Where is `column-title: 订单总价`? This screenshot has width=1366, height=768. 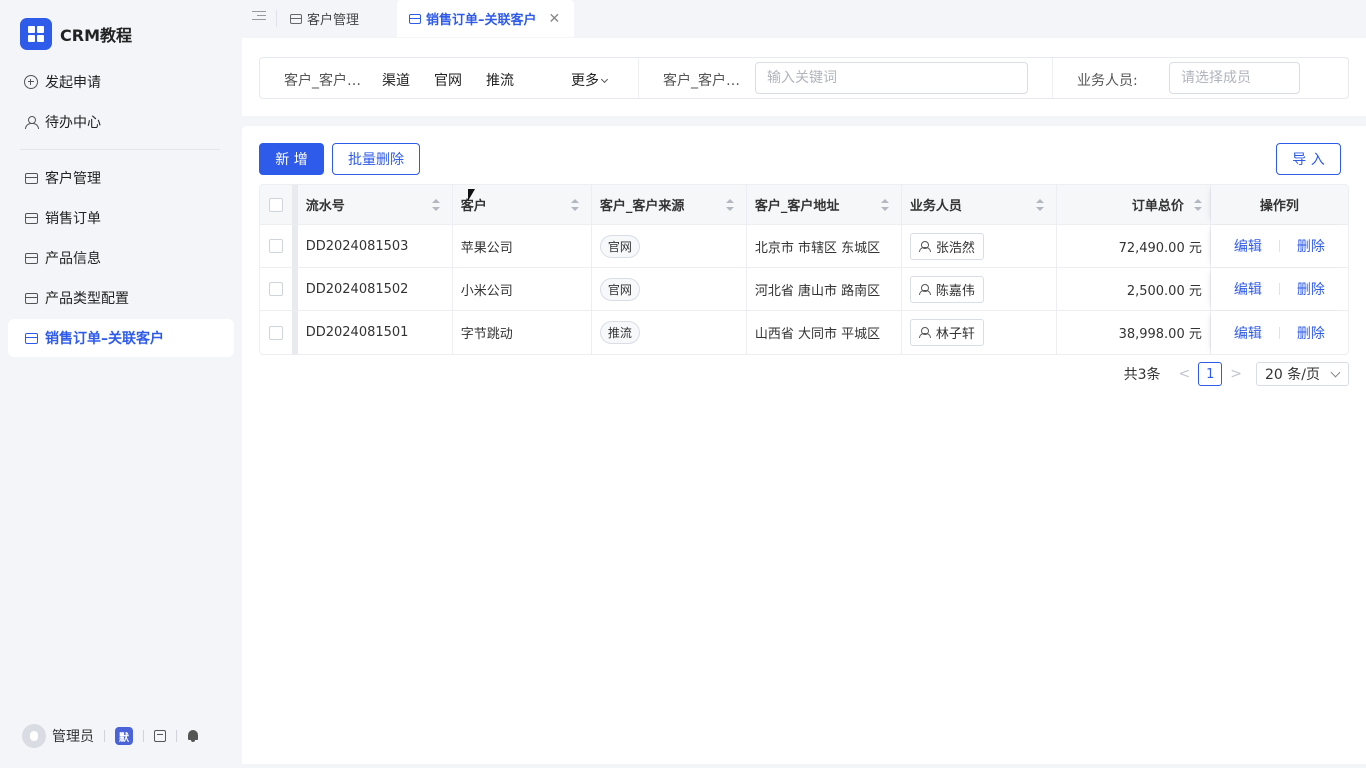 column-title: 订单总价 is located at coordinates (1157, 206).